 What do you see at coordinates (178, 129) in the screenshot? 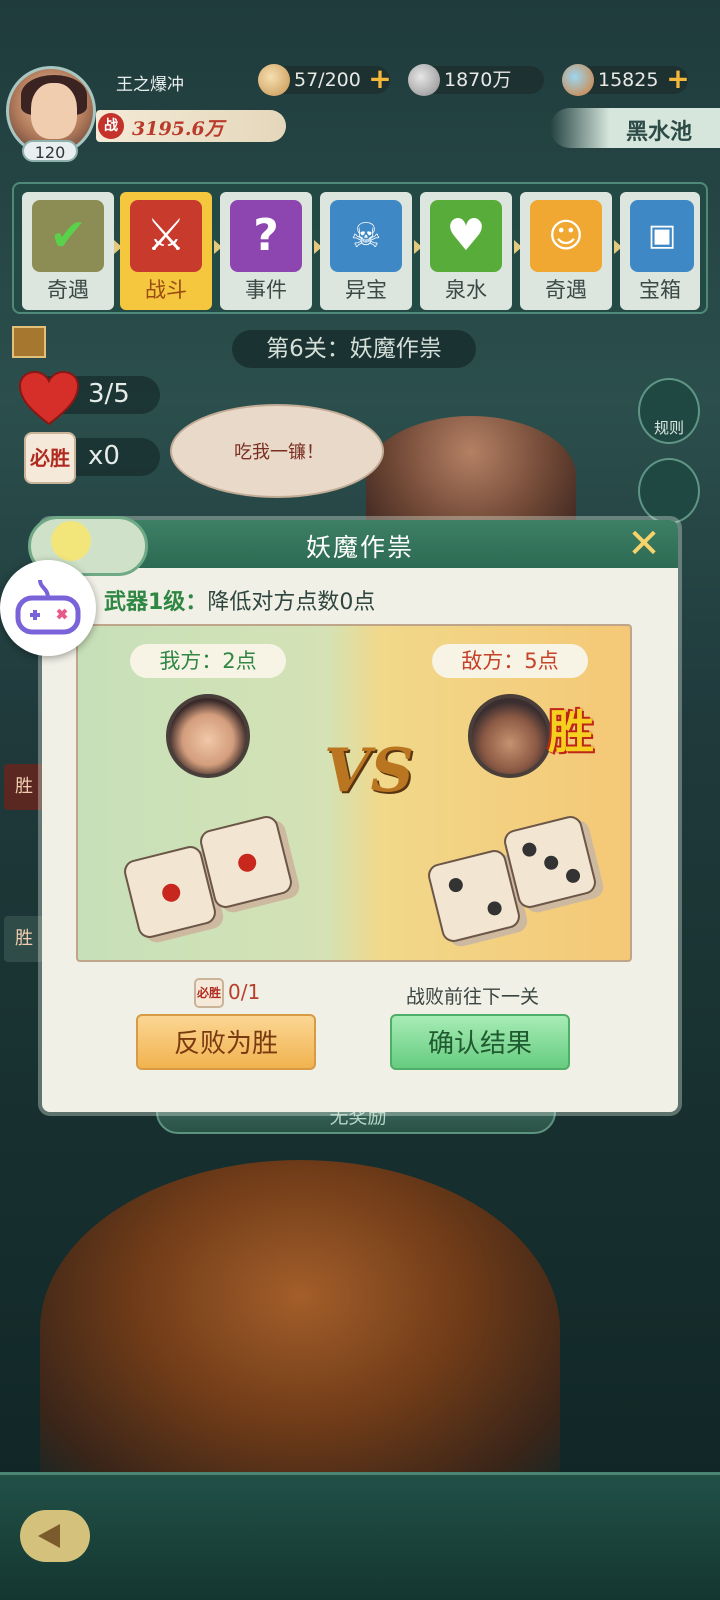
I see `power-value: 3195.6万` at bounding box center [178, 129].